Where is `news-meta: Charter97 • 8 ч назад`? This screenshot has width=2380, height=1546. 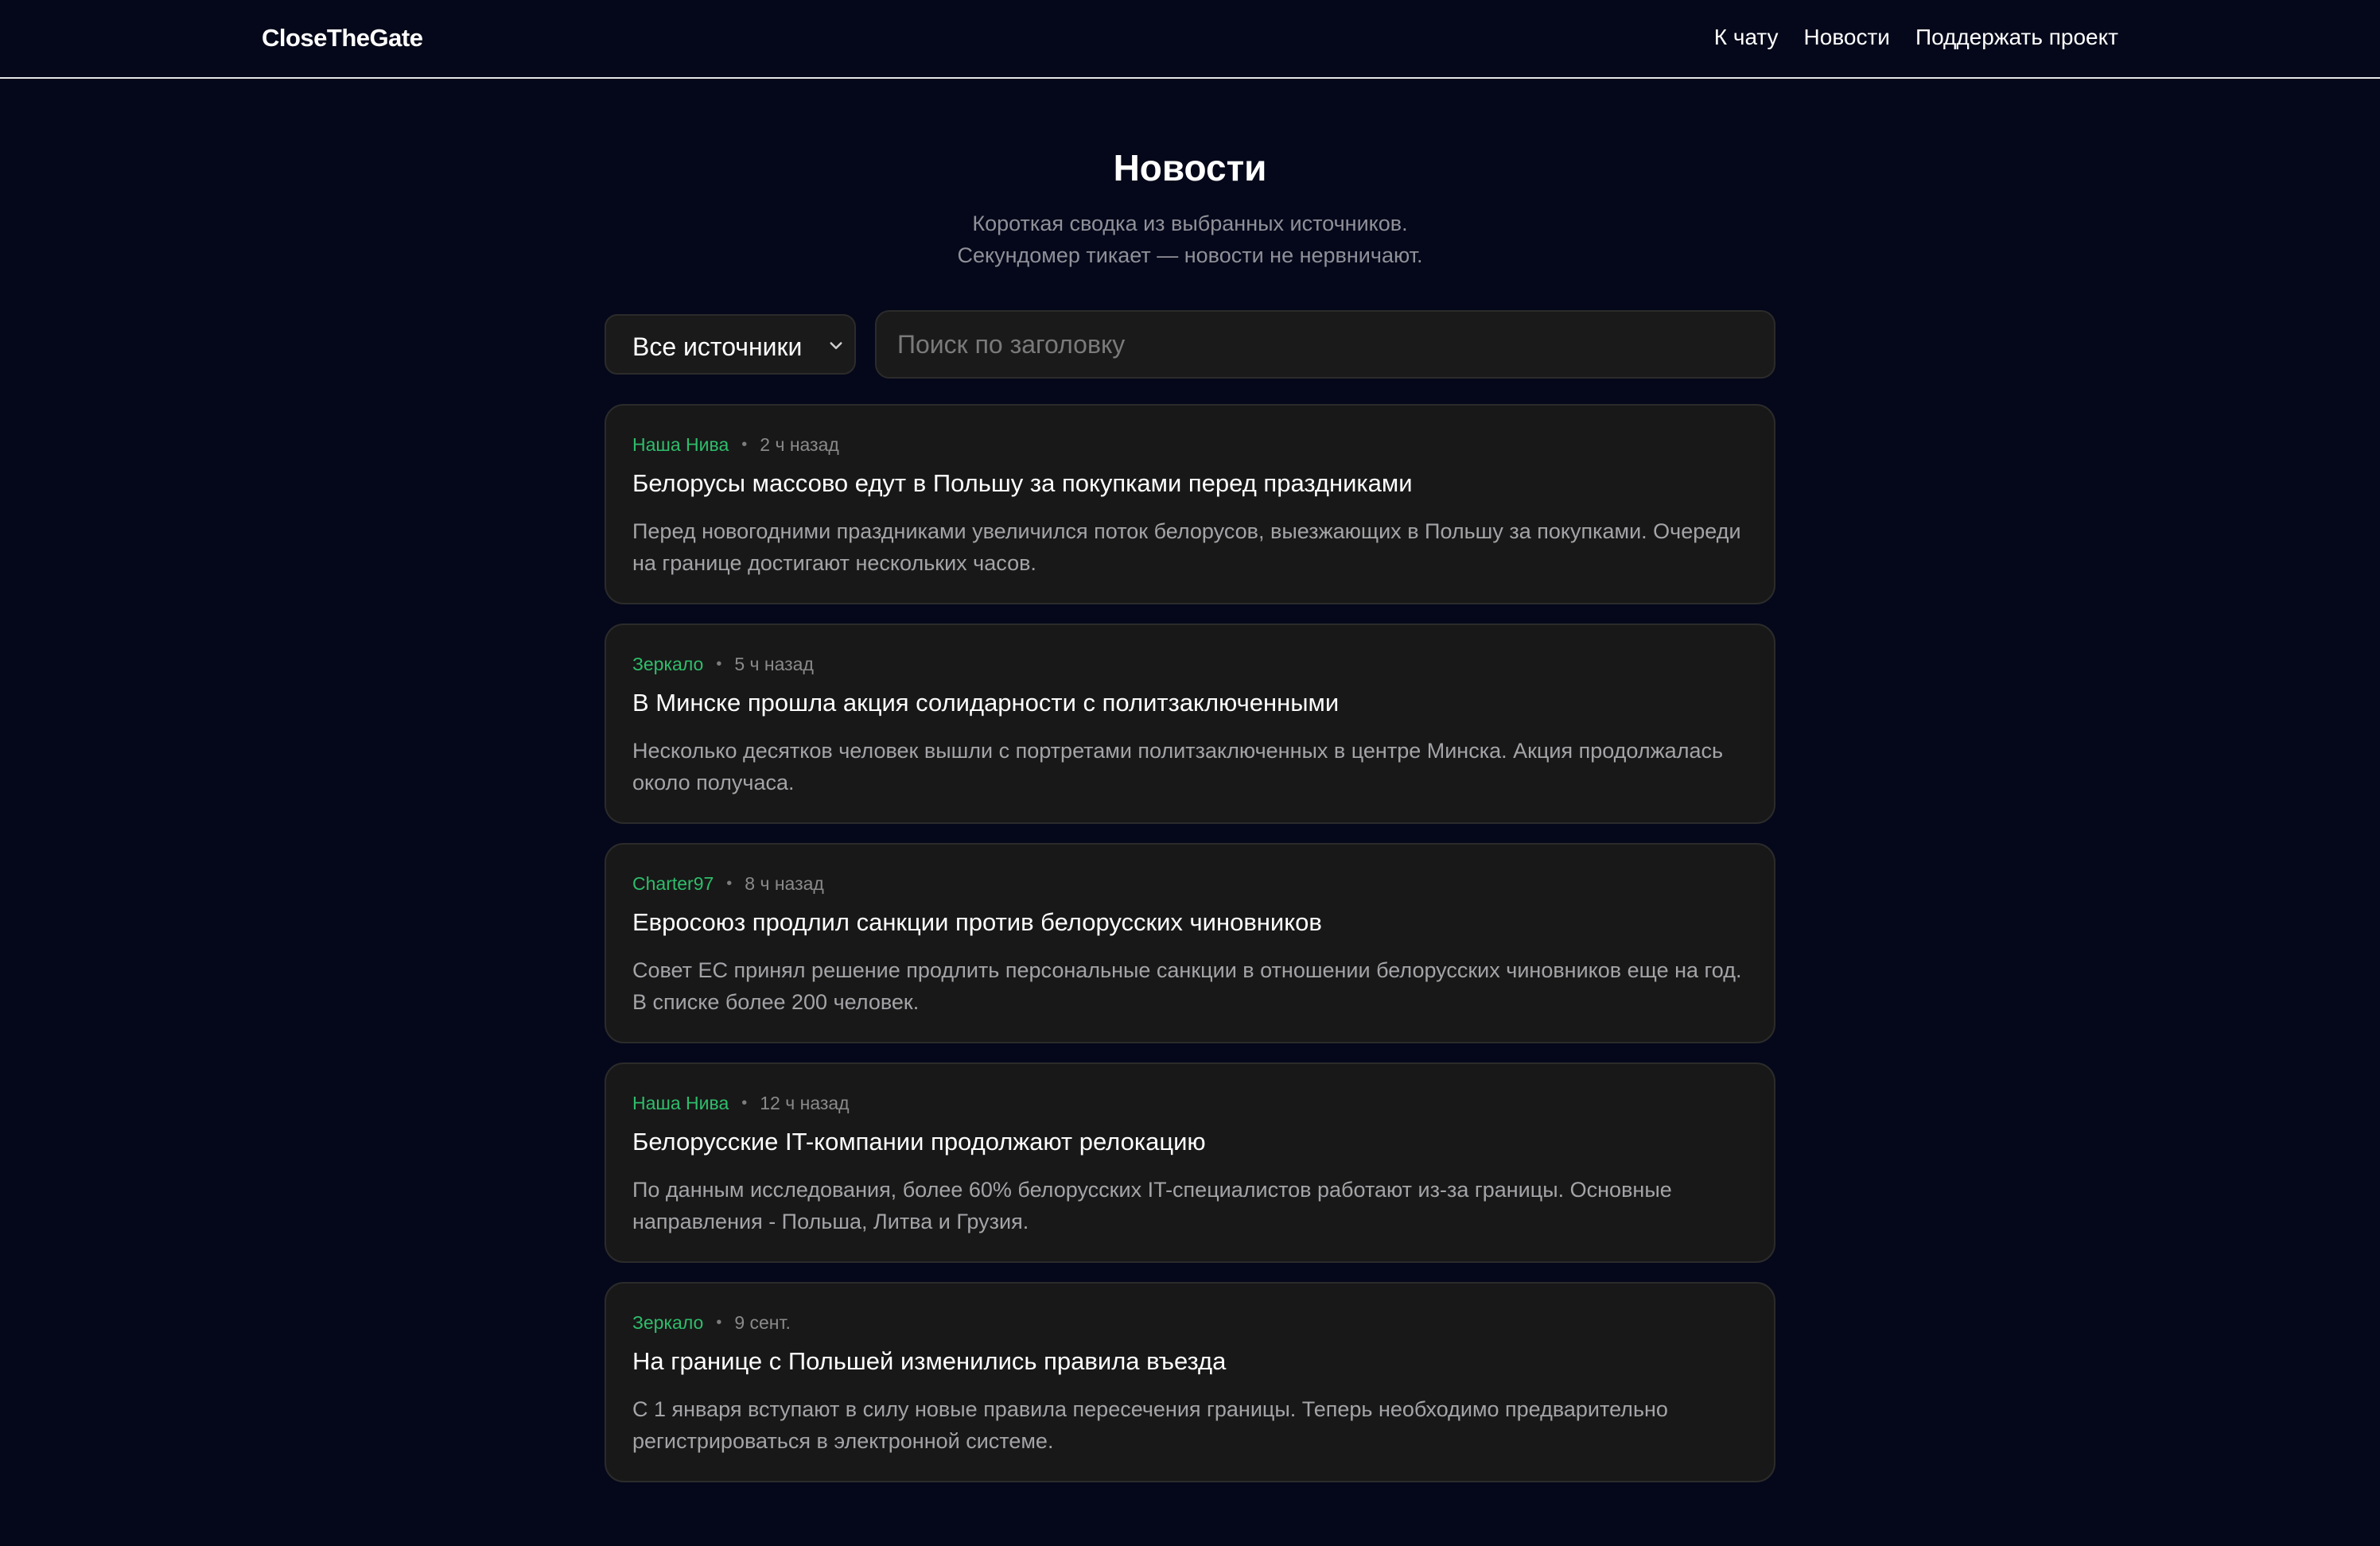
news-meta: Charter97 • 8 ч назад is located at coordinates (728, 884).